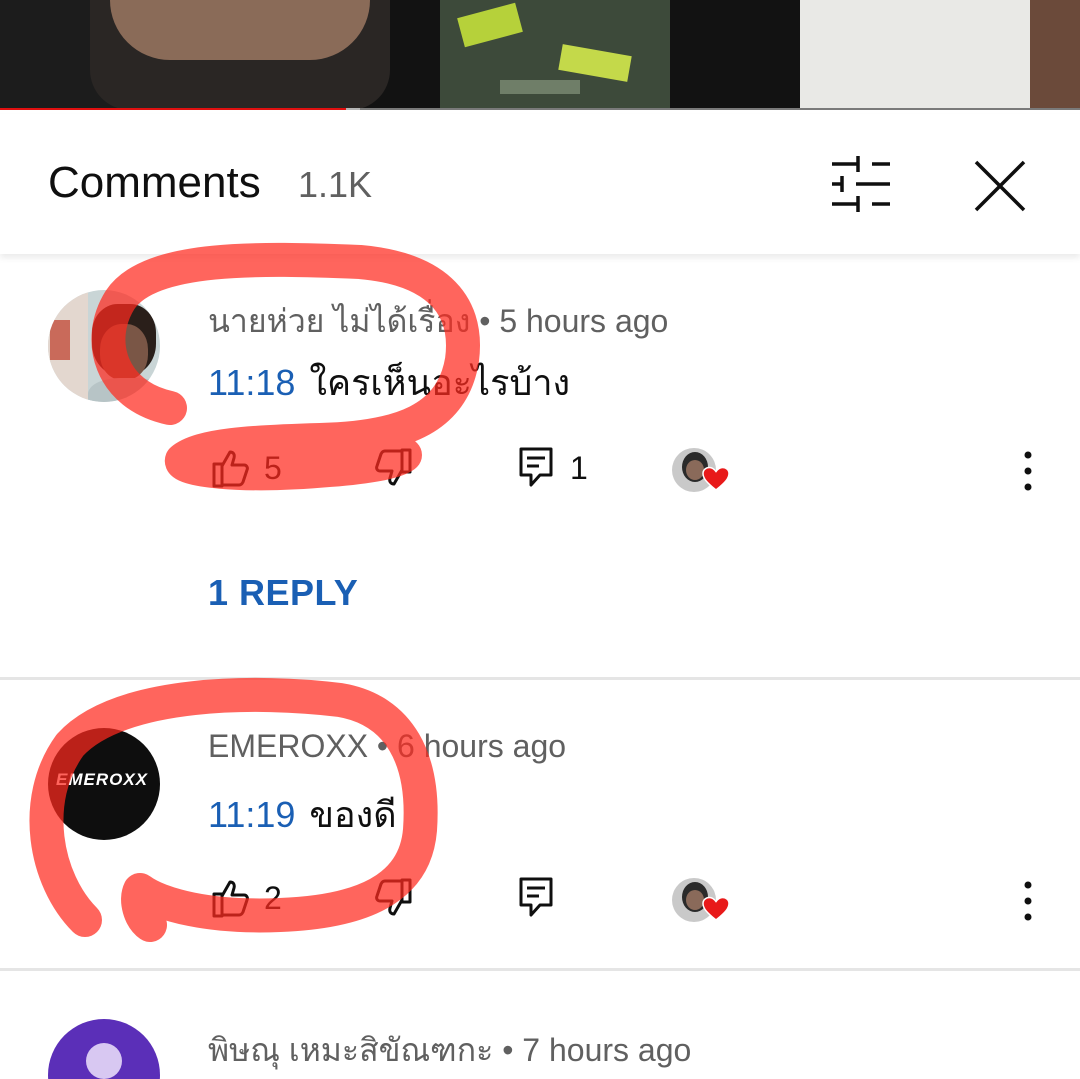  I want to click on comment-meta: พิษณุ เหมะสิขัณฑกะ • 7 hours ago, so click(449, 1050).